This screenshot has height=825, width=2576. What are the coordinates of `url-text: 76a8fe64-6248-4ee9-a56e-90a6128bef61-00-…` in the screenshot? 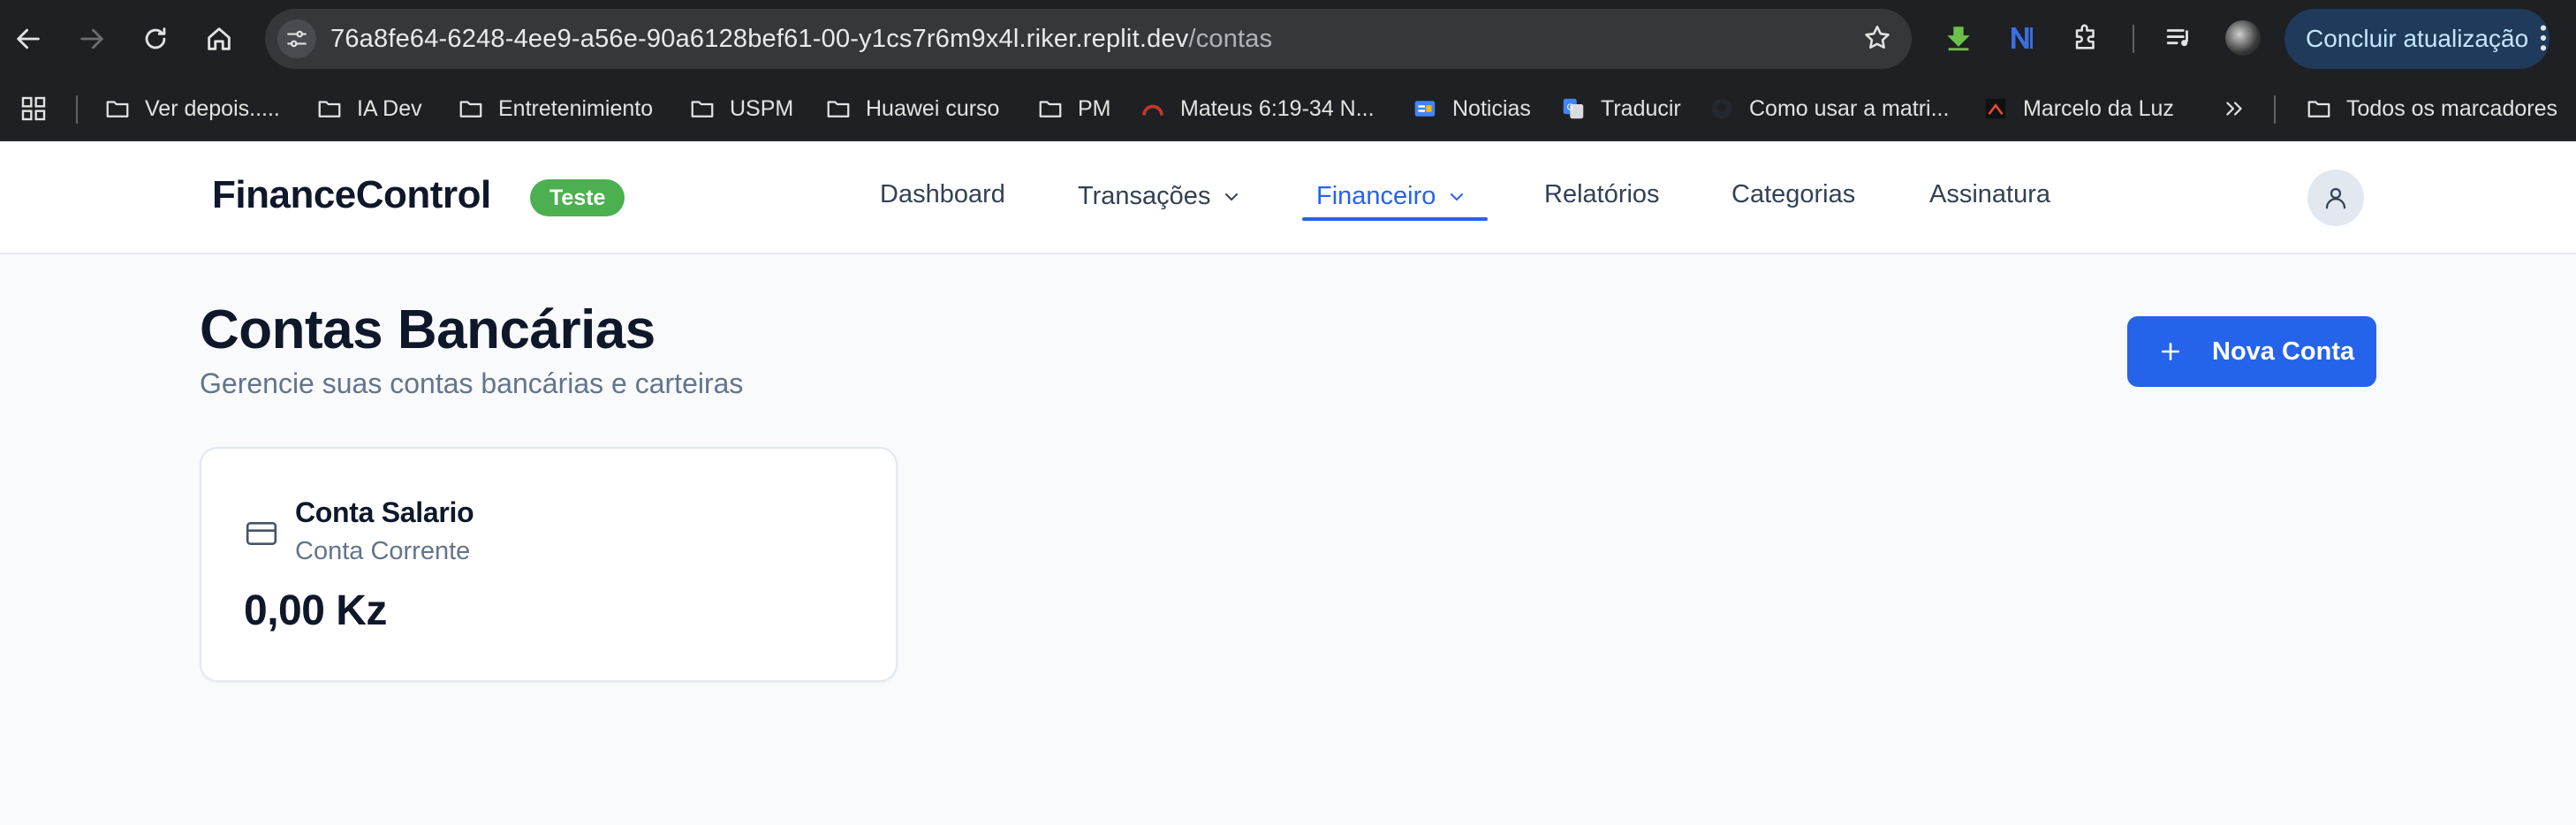 It's located at (801, 39).